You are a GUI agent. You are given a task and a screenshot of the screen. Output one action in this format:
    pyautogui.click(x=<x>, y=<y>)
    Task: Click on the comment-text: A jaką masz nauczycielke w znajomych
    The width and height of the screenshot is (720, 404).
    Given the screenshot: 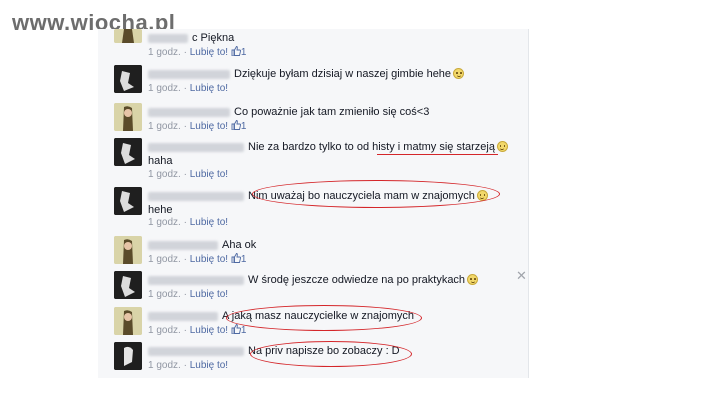 What is the action you would take?
    pyautogui.click(x=318, y=316)
    